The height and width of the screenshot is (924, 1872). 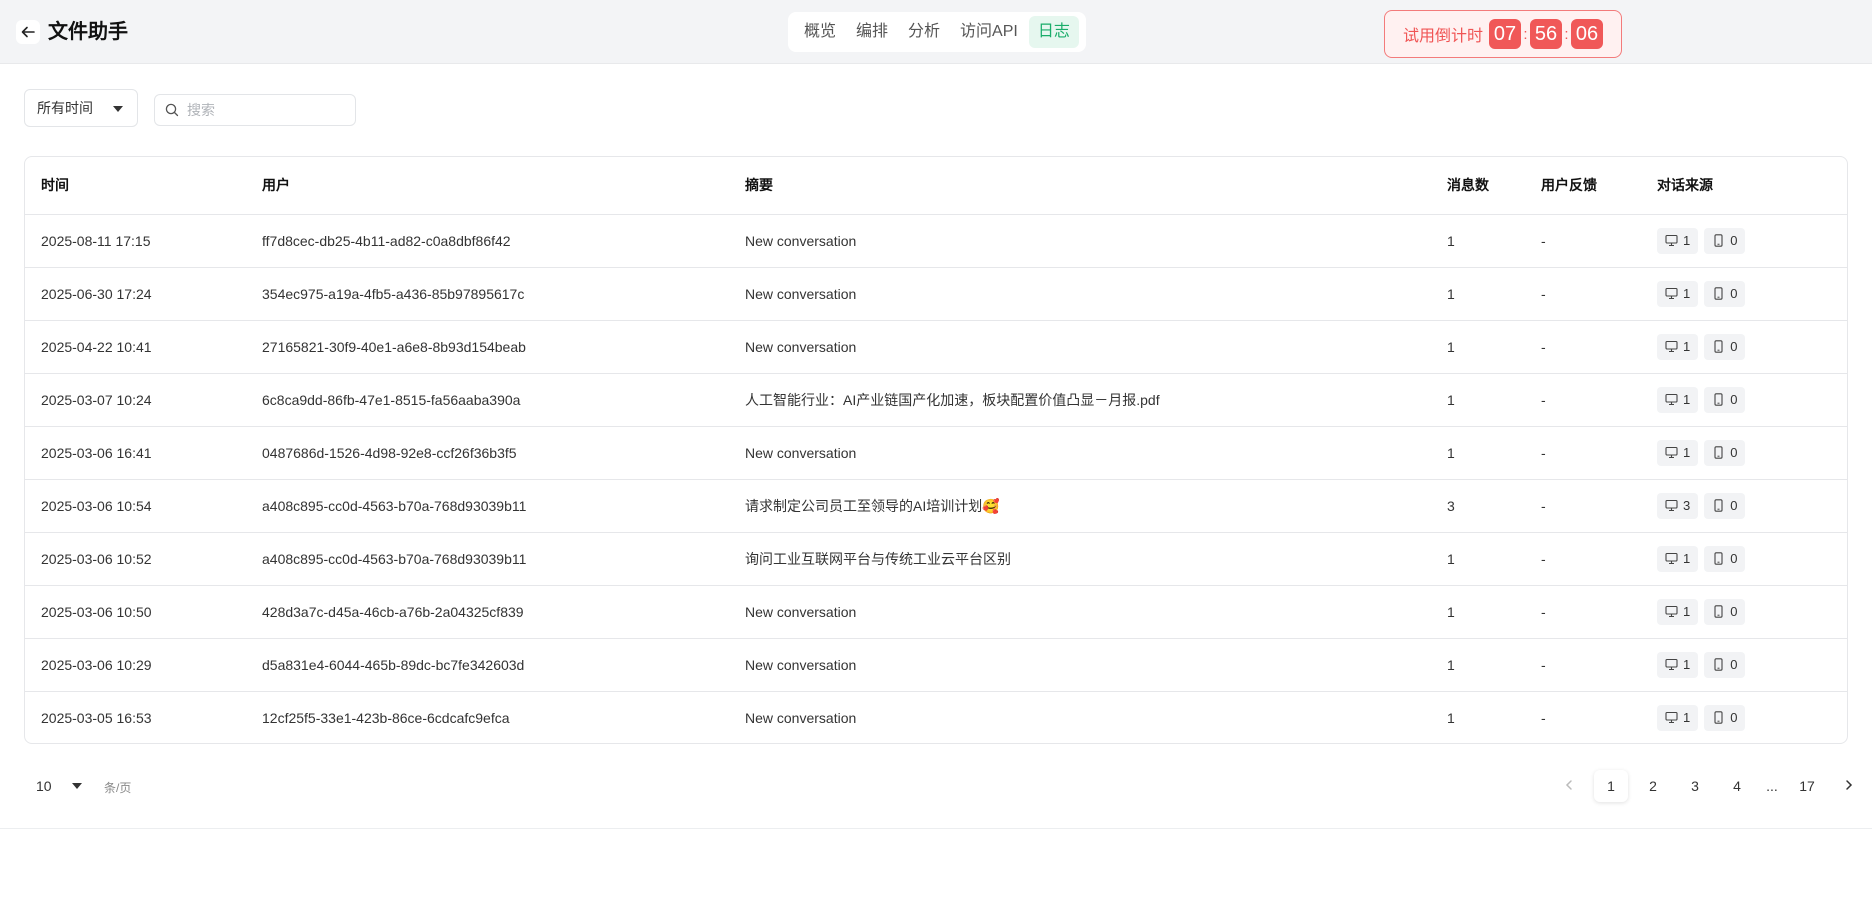 What do you see at coordinates (44, 786) in the screenshot?
I see `page-size-value: 10` at bounding box center [44, 786].